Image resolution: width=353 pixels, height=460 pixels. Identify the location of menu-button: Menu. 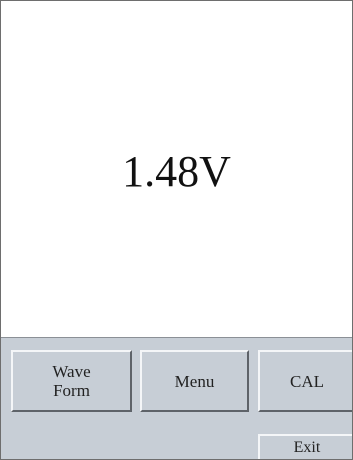
(194, 381).